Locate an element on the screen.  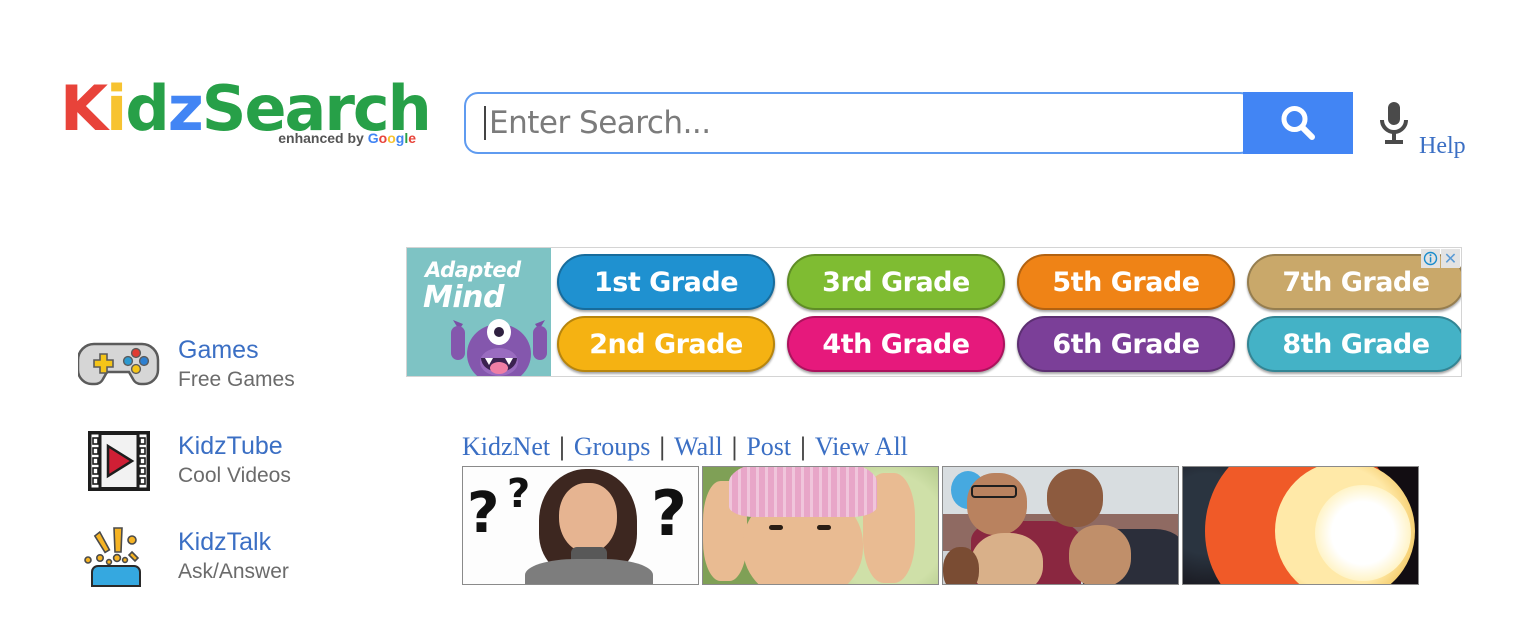
photo-subject-hat-texture is located at coordinates (803, 492).